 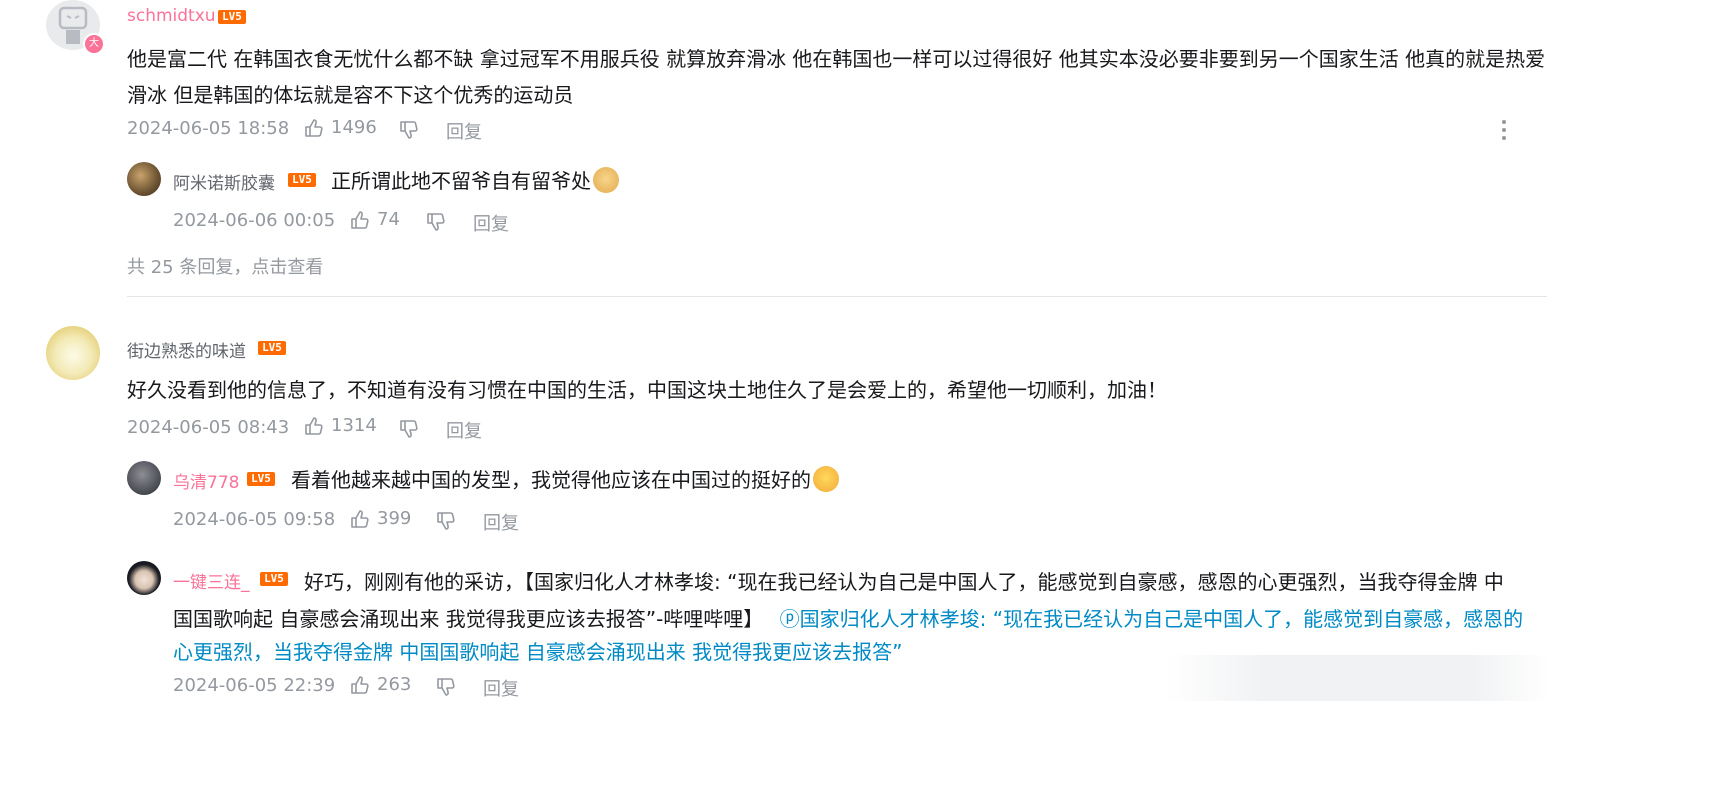 What do you see at coordinates (94, 44) in the screenshot?
I see `avatar-badge: 大` at bounding box center [94, 44].